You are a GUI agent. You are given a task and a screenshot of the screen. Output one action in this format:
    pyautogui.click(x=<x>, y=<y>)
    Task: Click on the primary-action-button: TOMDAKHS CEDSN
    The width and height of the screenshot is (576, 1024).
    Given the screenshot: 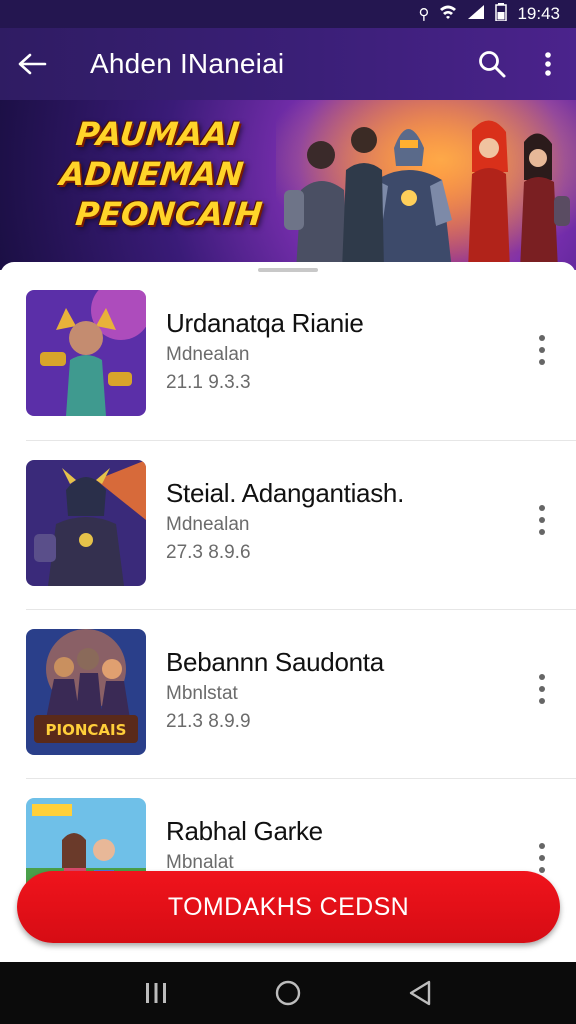 What is the action you would take?
    pyautogui.click(x=288, y=907)
    